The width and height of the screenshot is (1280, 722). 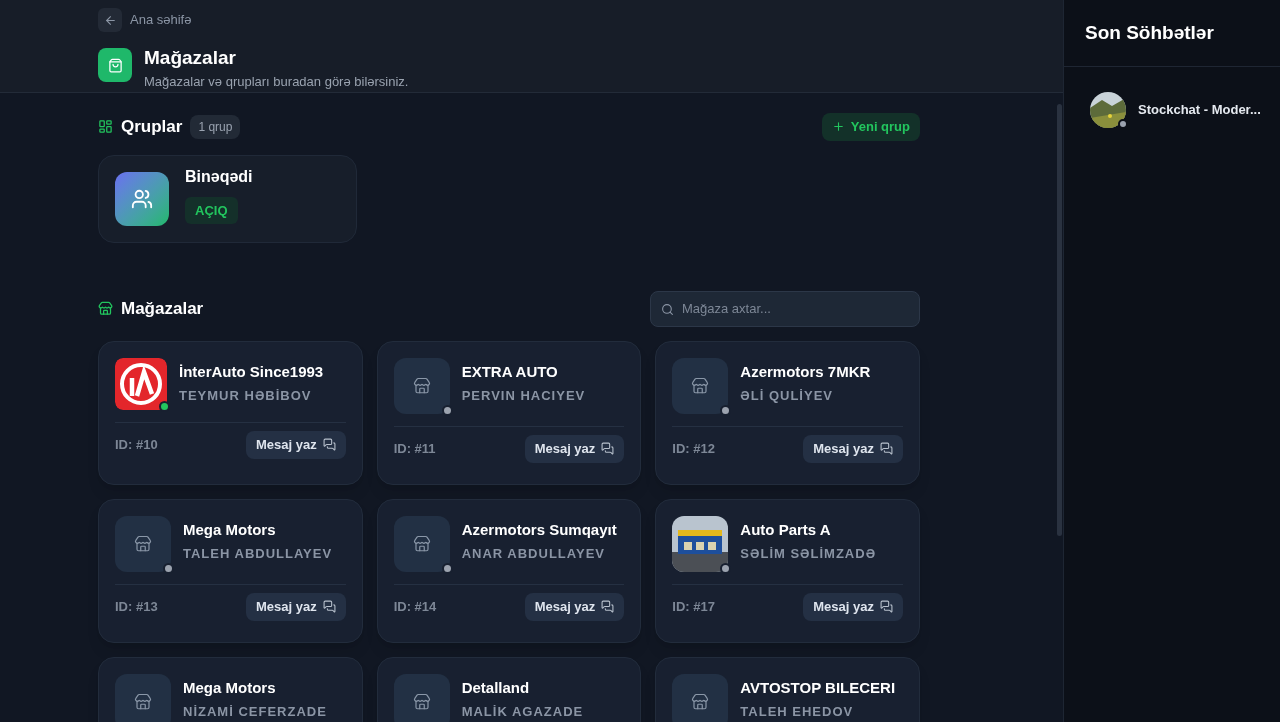 I want to click on owner-name: PERVIN HACIYEV, so click(x=523, y=395).